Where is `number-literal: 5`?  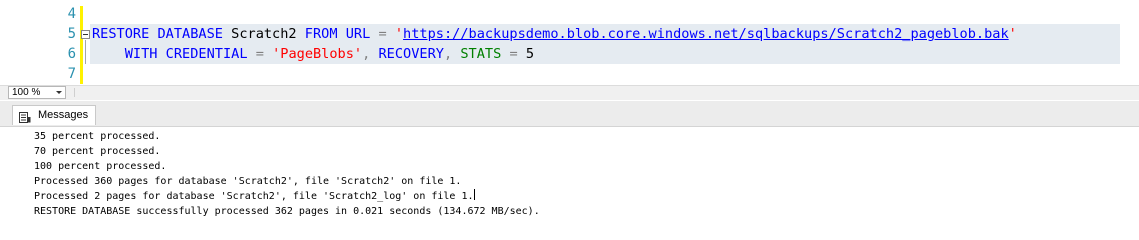 number-literal: 5 is located at coordinates (530, 54).